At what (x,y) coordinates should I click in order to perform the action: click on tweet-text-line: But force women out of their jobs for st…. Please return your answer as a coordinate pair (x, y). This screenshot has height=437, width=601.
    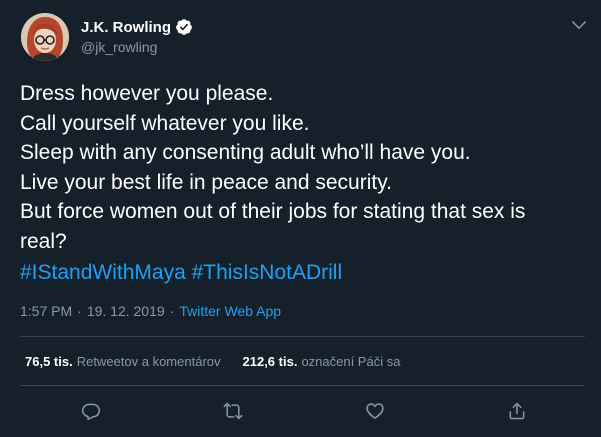
    Looking at the image, I should click on (273, 211).